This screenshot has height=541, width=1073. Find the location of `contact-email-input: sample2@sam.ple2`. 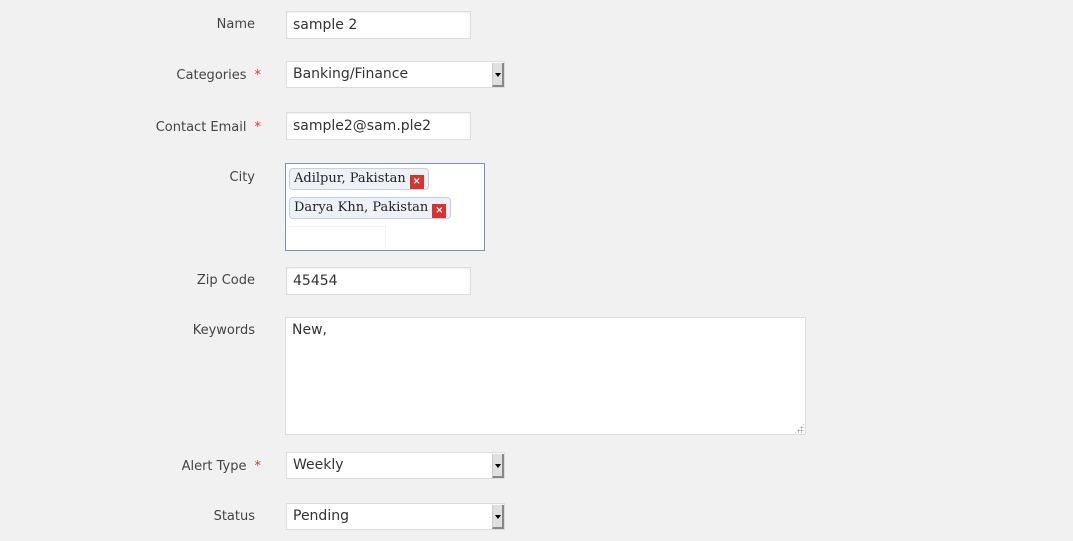

contact-email-input: sample2@sam.ple2 is located at coordinates (378, 126).